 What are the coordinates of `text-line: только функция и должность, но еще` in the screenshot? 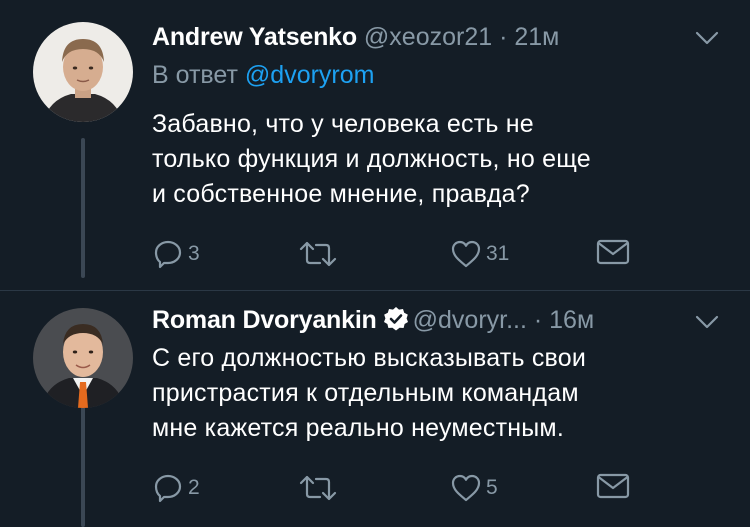 It's located at (371, 159).